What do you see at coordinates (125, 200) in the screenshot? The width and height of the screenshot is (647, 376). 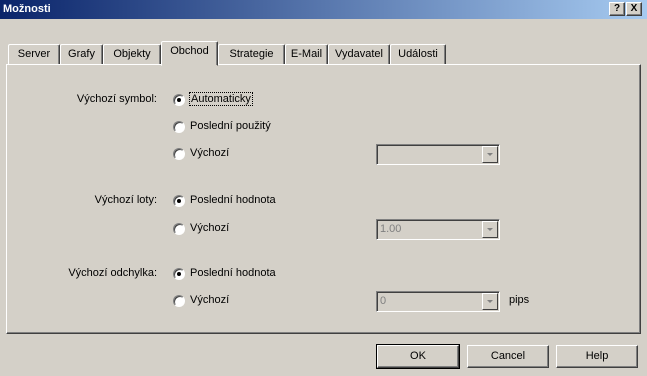 I see `default-lots-label: Výchozí loty:` at bounding box center [125, 200].